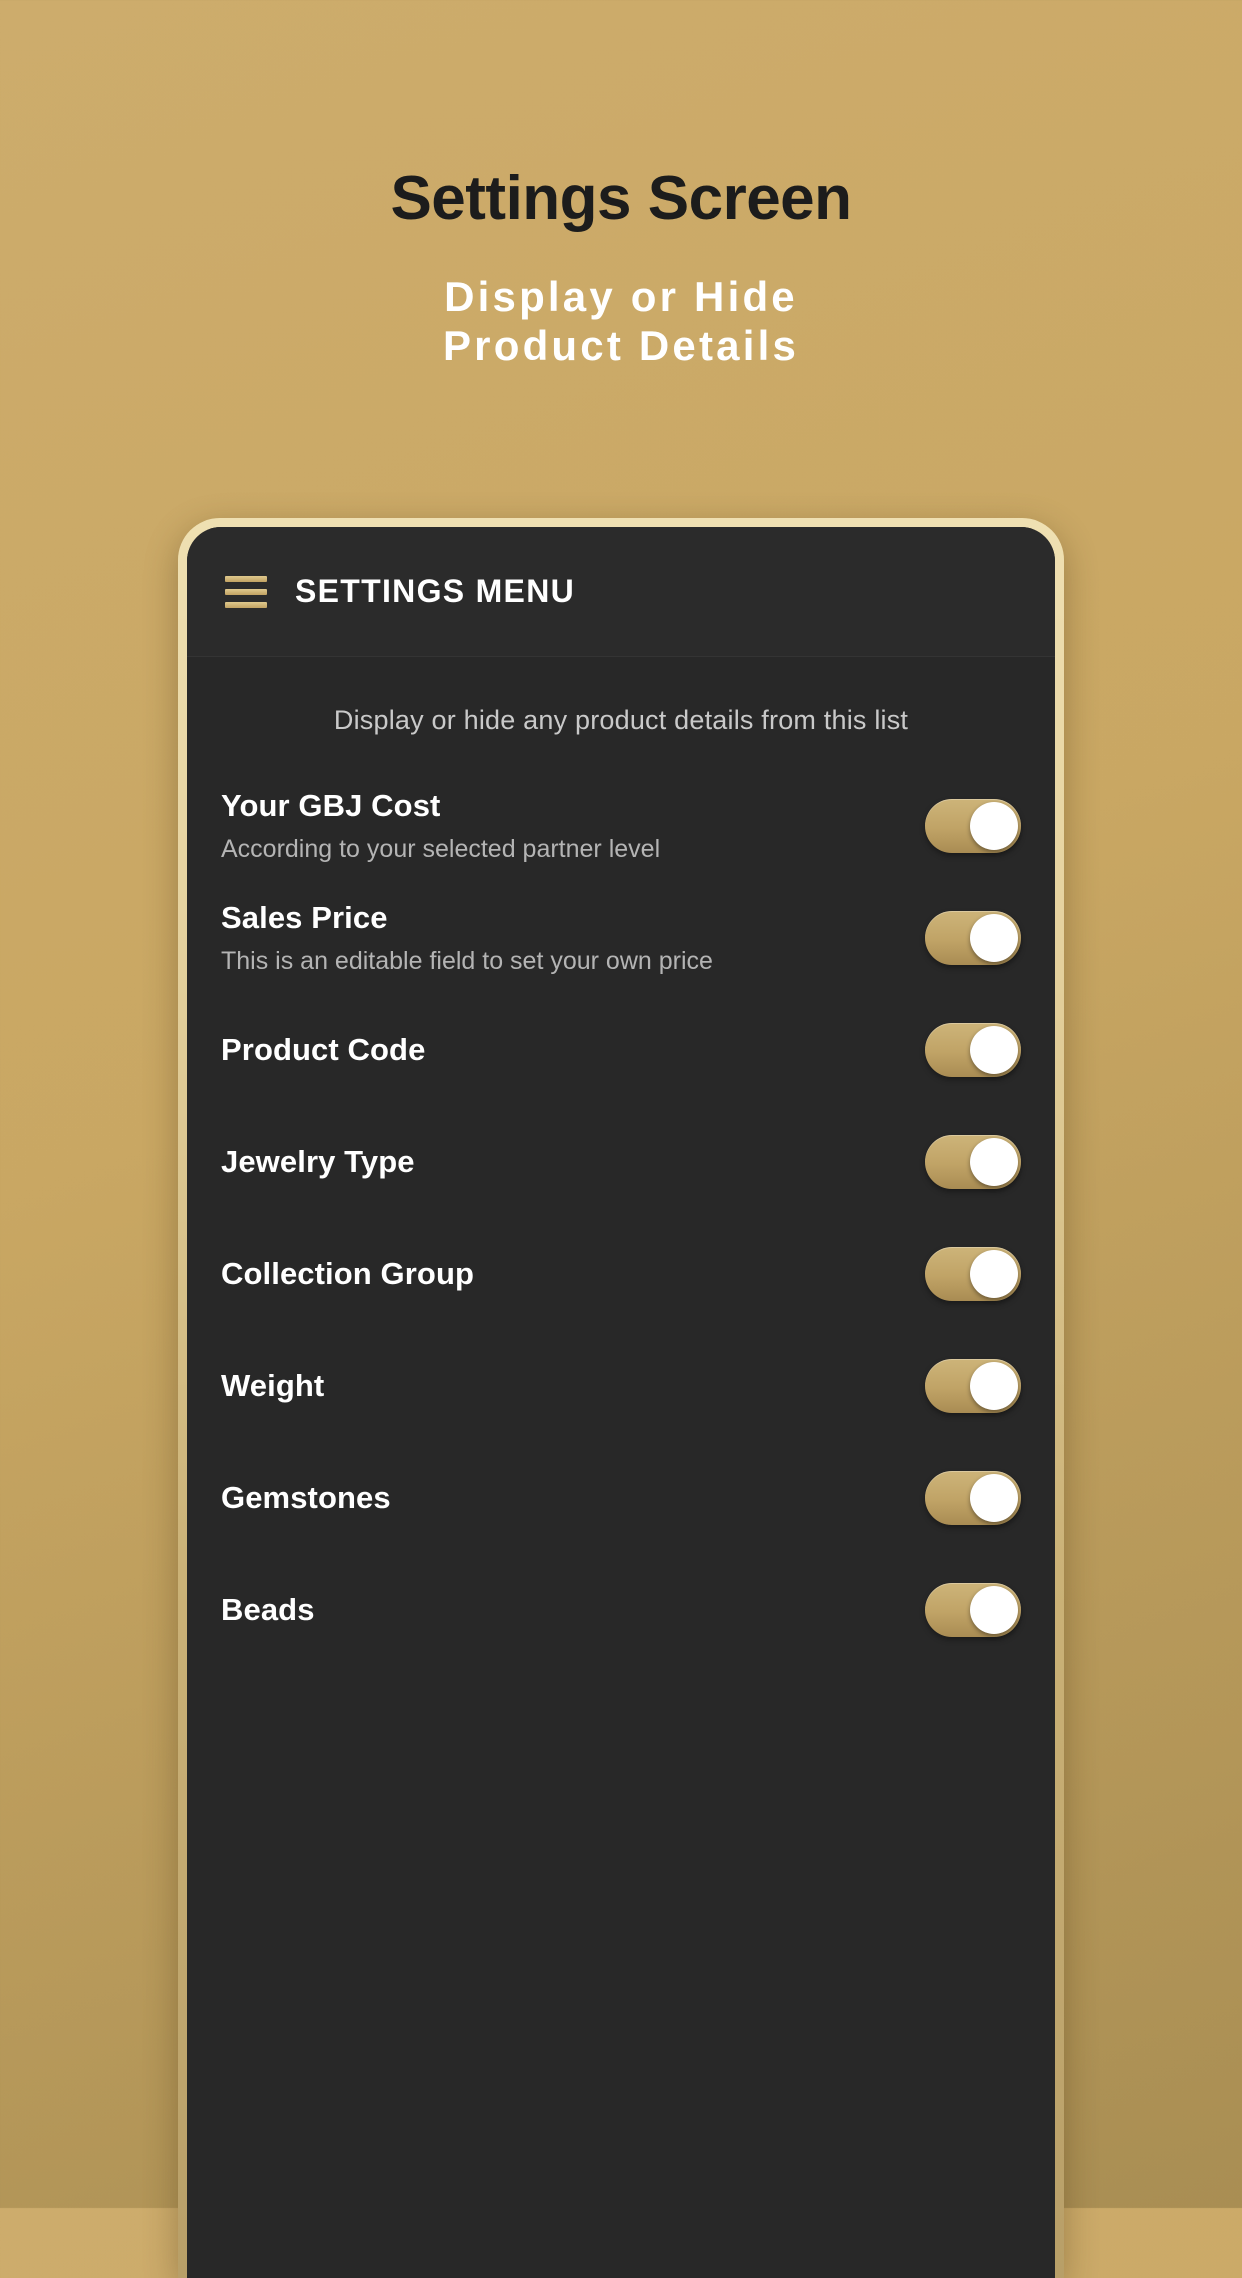  What do you see at coordinates (323, 1049) in the screenshot?
I see `settings-row-label: Product Code` at bounding box center [323, 1049].